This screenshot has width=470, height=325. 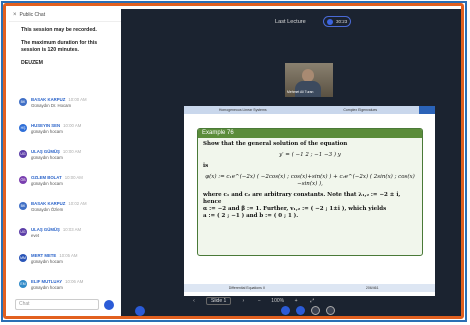 I want to click on avatar: MM, so click(x=23, y=258).